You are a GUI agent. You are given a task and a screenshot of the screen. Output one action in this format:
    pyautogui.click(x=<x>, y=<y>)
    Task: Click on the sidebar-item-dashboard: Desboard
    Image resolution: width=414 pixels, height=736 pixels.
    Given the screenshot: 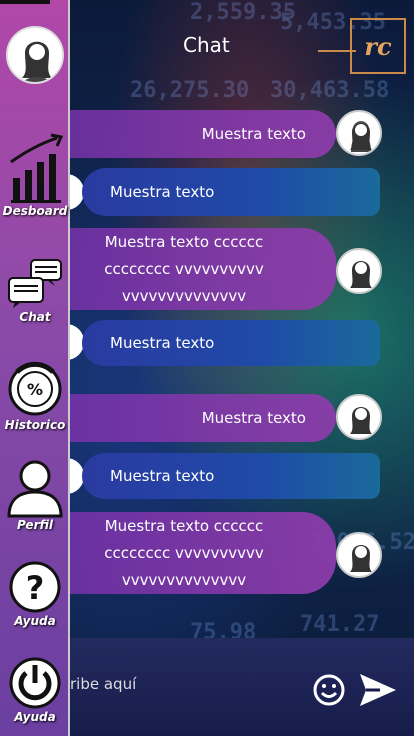 What is the action you would take?
    pyautogui.click(x=35, y=175)
    